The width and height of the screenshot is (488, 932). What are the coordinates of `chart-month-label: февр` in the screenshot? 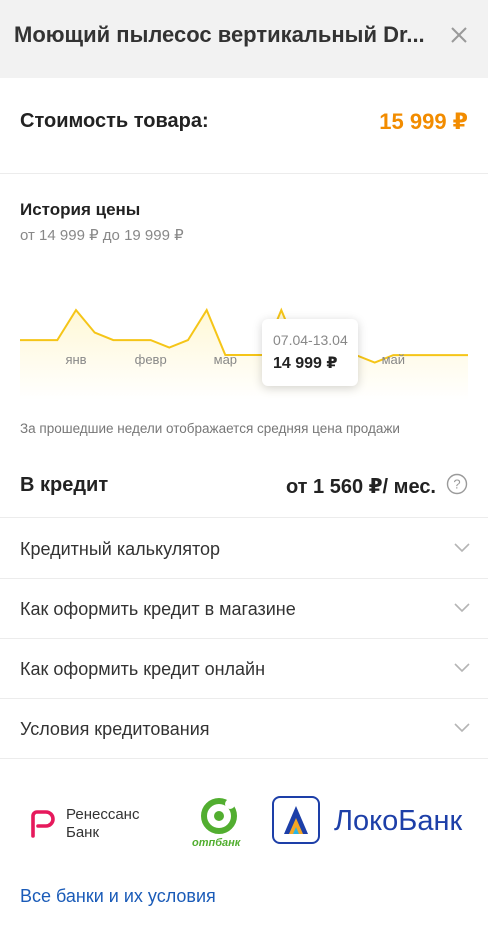 It's located at (151, 359).